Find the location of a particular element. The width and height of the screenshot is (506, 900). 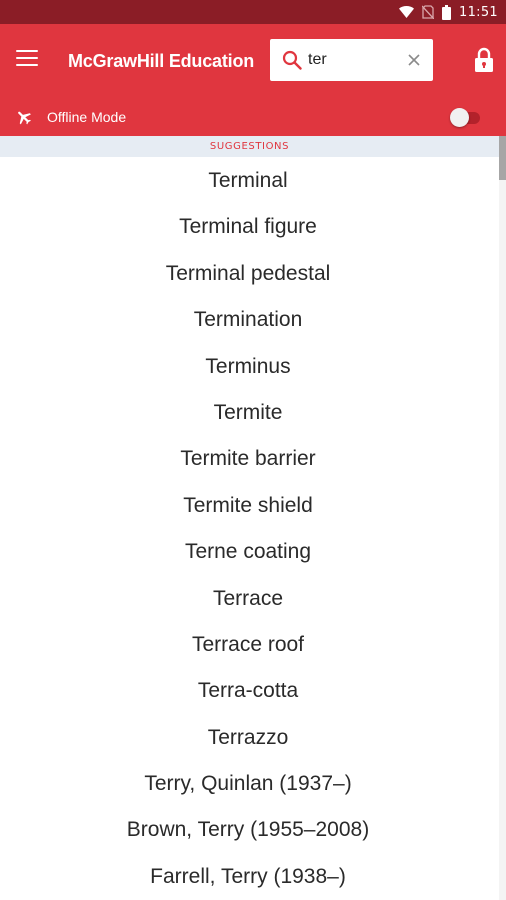

airplane-icon is located at coordinates (24, 118).